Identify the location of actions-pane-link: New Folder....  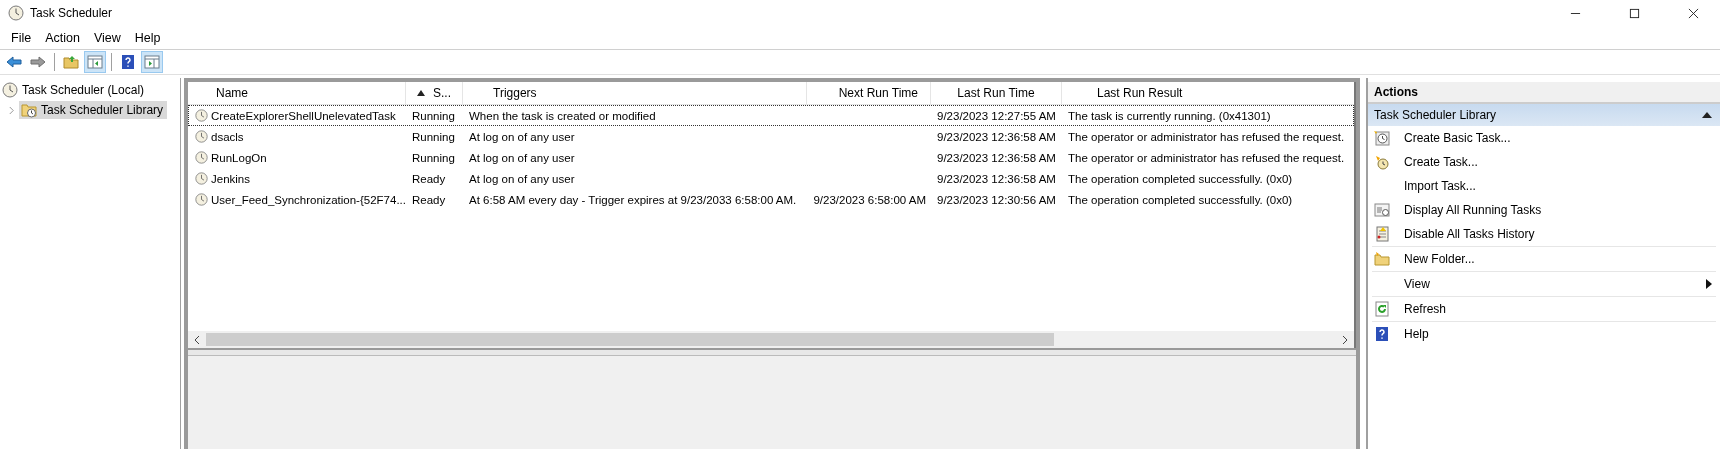
(1544, 259).